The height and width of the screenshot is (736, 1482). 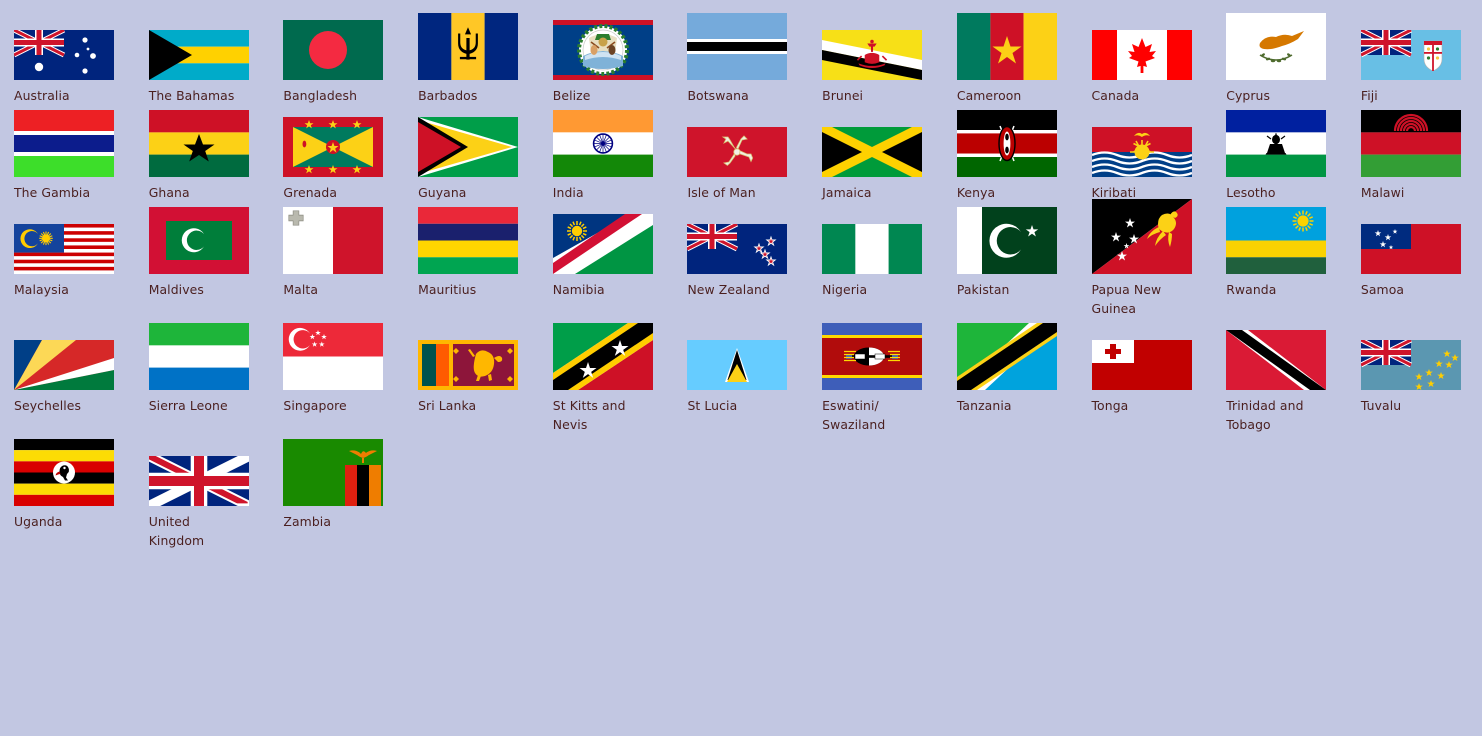 I want to click on flag-image-tanzania, so click(x=1006, y=354).